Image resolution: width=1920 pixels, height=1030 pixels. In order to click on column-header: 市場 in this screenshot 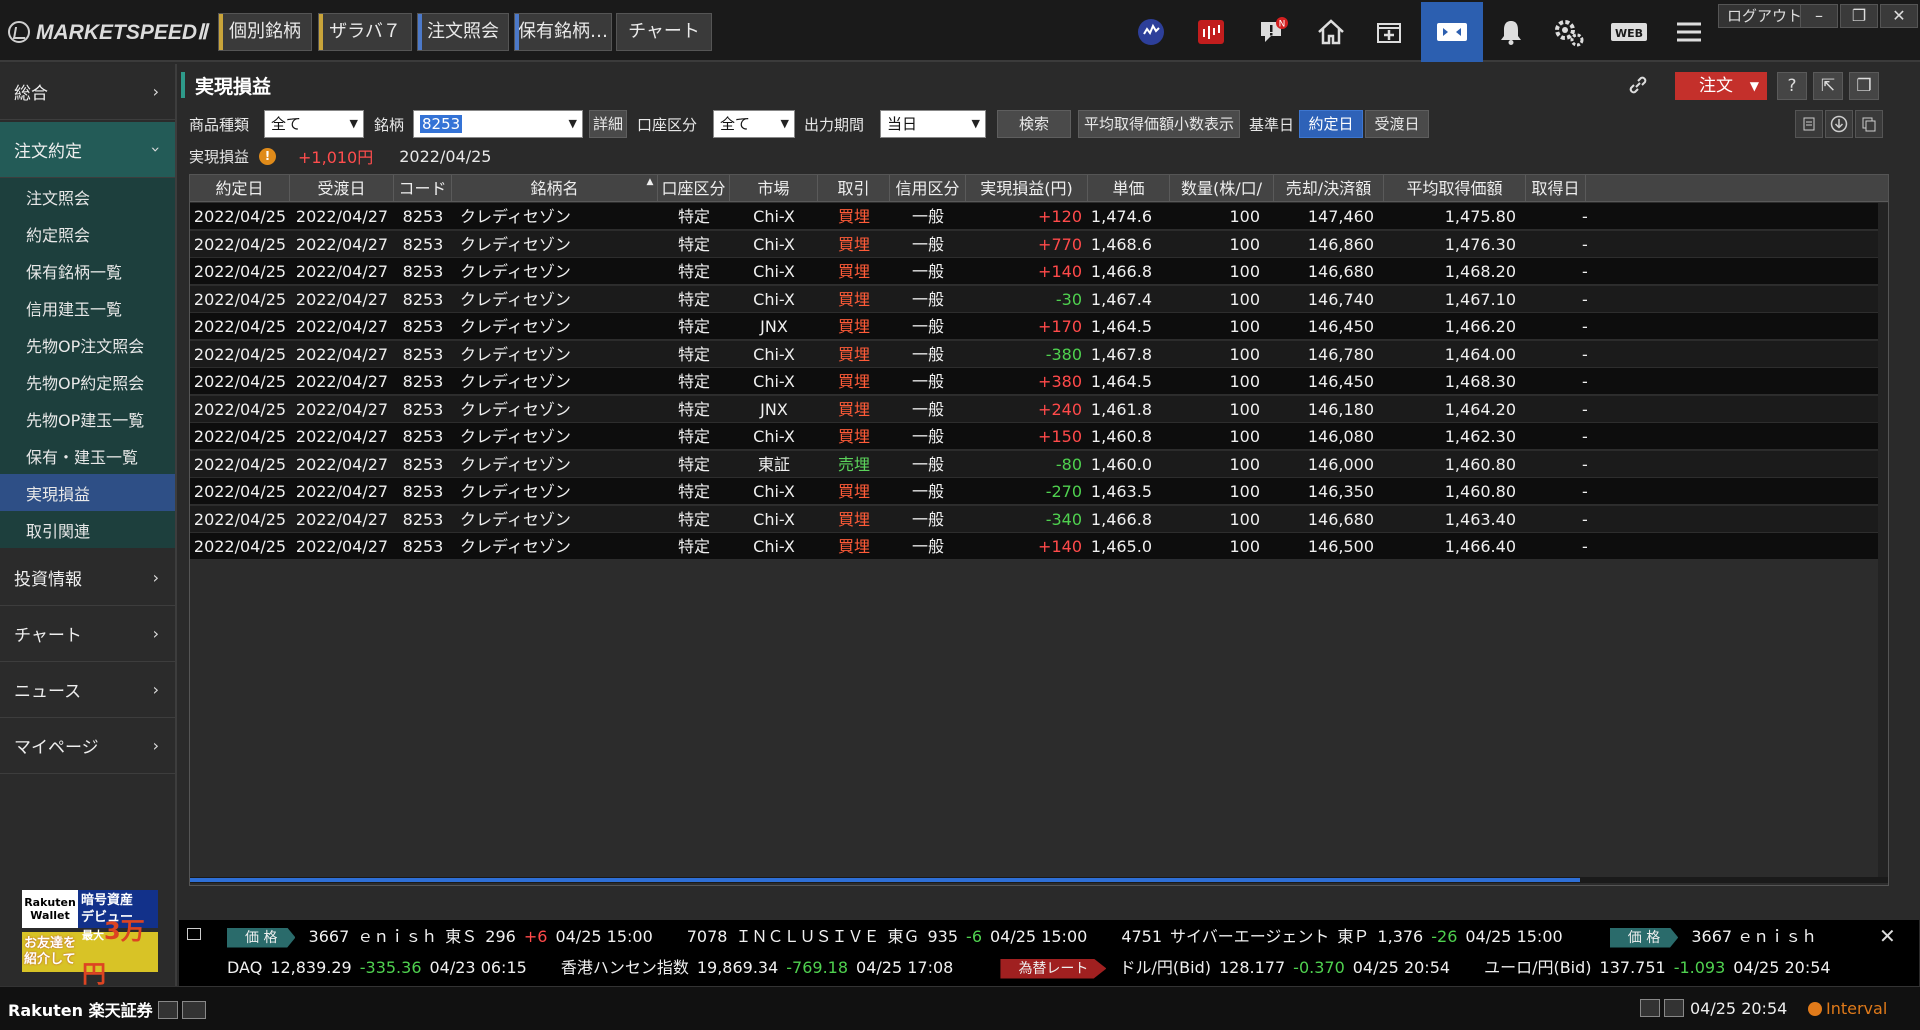, I will do `click(774, 188)`.